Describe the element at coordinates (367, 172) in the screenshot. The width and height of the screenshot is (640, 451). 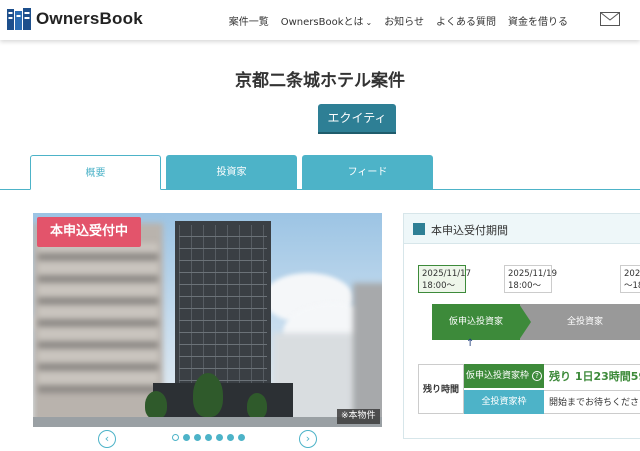
I see `tab-feed: フィード` at that location.